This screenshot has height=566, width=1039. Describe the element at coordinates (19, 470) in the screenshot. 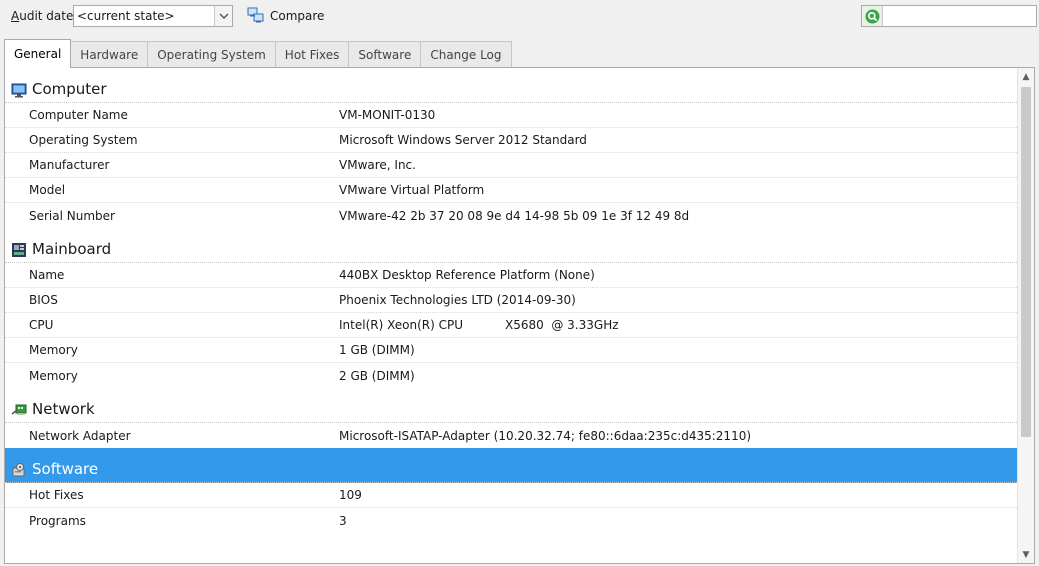

I see `software-icon` at that location.